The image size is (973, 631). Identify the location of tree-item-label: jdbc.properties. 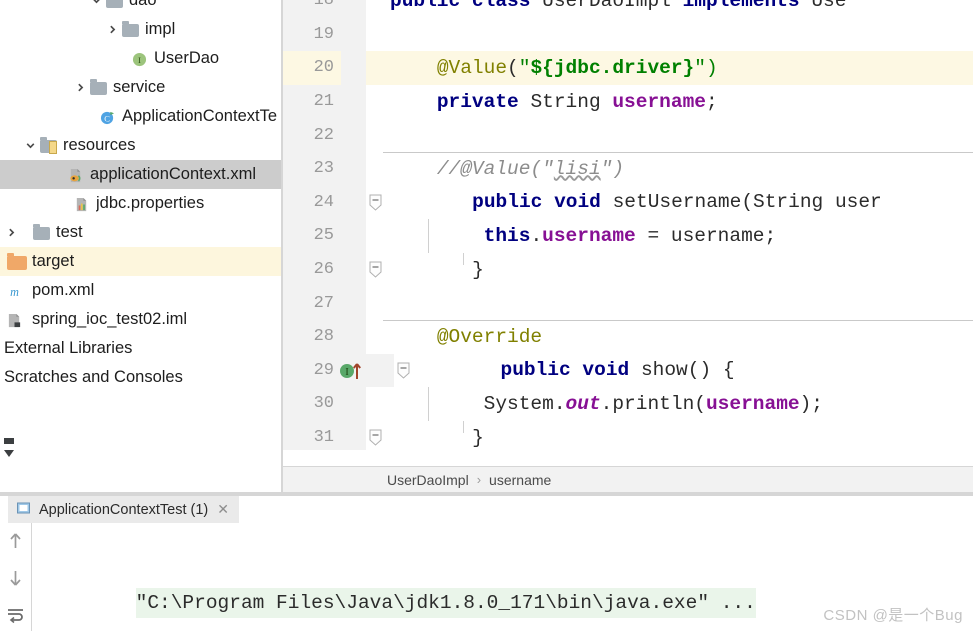
(150, 203).